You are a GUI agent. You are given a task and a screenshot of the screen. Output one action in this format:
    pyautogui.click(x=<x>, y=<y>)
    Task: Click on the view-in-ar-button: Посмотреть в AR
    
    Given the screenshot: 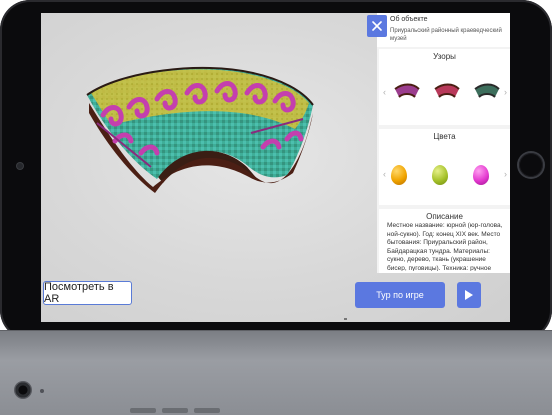 What is the action you would take?
    pyautogui.click(x=87, y=293)
    